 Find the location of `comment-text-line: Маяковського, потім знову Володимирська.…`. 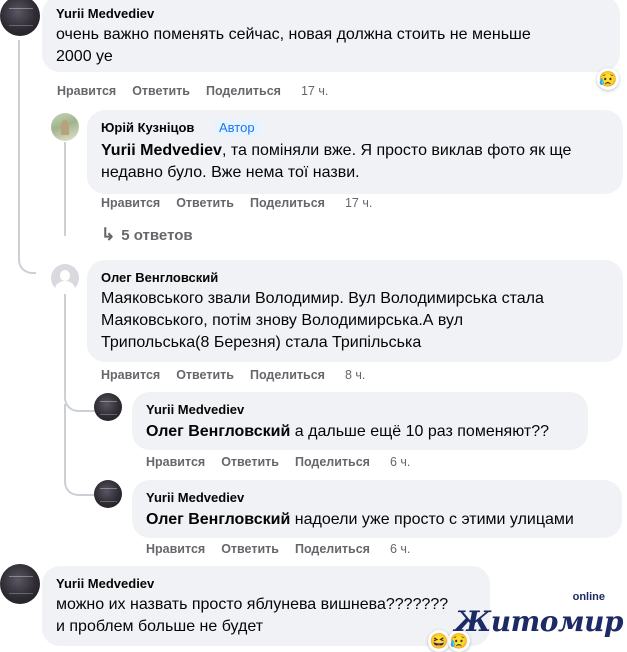

comment-text-line: Маяковського, потім знову Володимирська.… is located at coordinates (282, 320).